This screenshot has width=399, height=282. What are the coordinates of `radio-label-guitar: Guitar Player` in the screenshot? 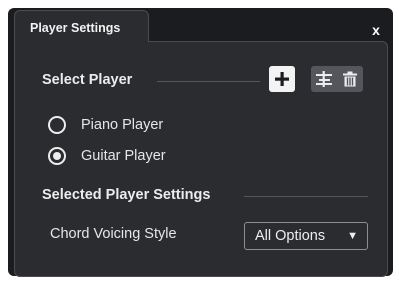 It's located at (123, 156).